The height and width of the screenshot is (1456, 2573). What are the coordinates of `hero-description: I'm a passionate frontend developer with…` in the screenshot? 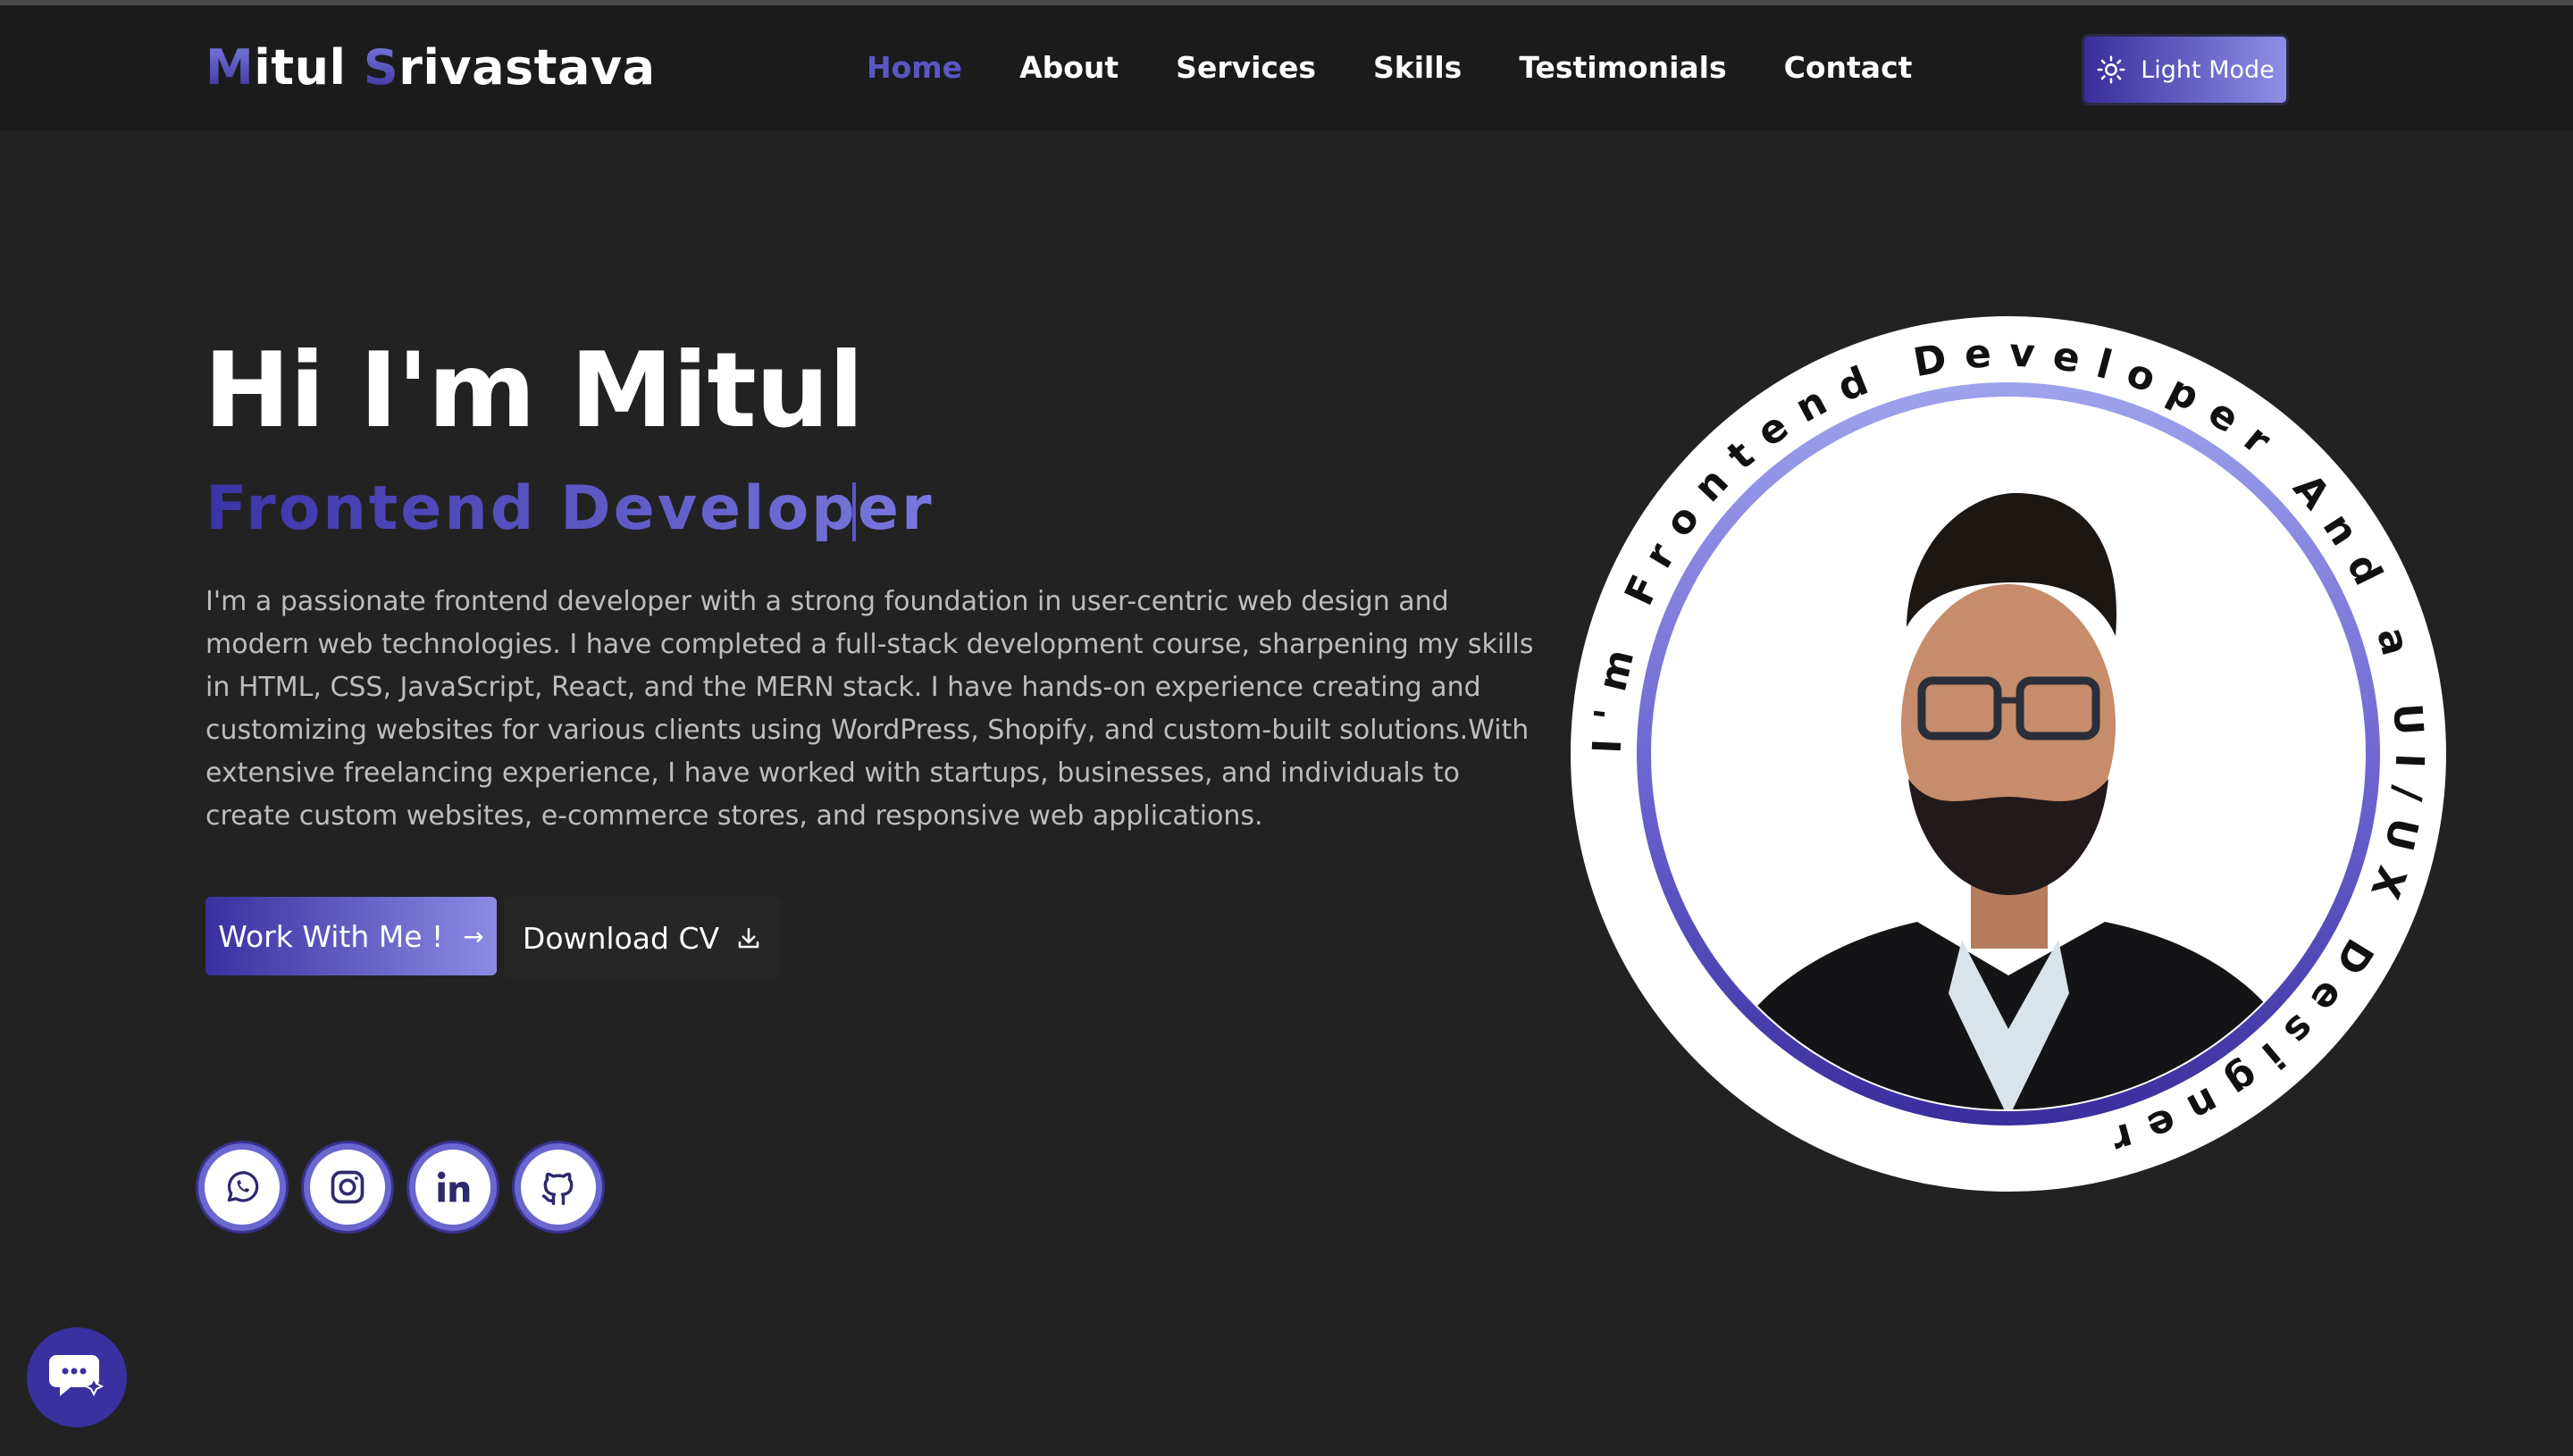 It's located at (869, 709).